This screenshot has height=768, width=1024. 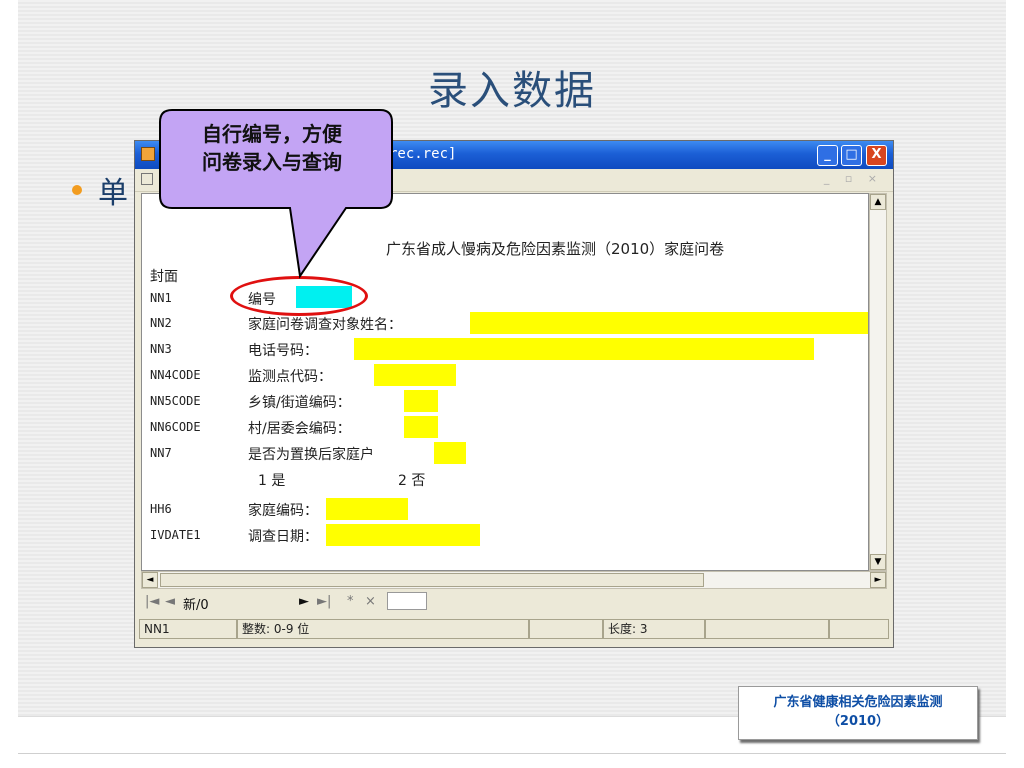 What do you see at coordinates (161, 453) in the screenshot?
I see `row-code-nn7: NN7` at bounding box center [161, 453].